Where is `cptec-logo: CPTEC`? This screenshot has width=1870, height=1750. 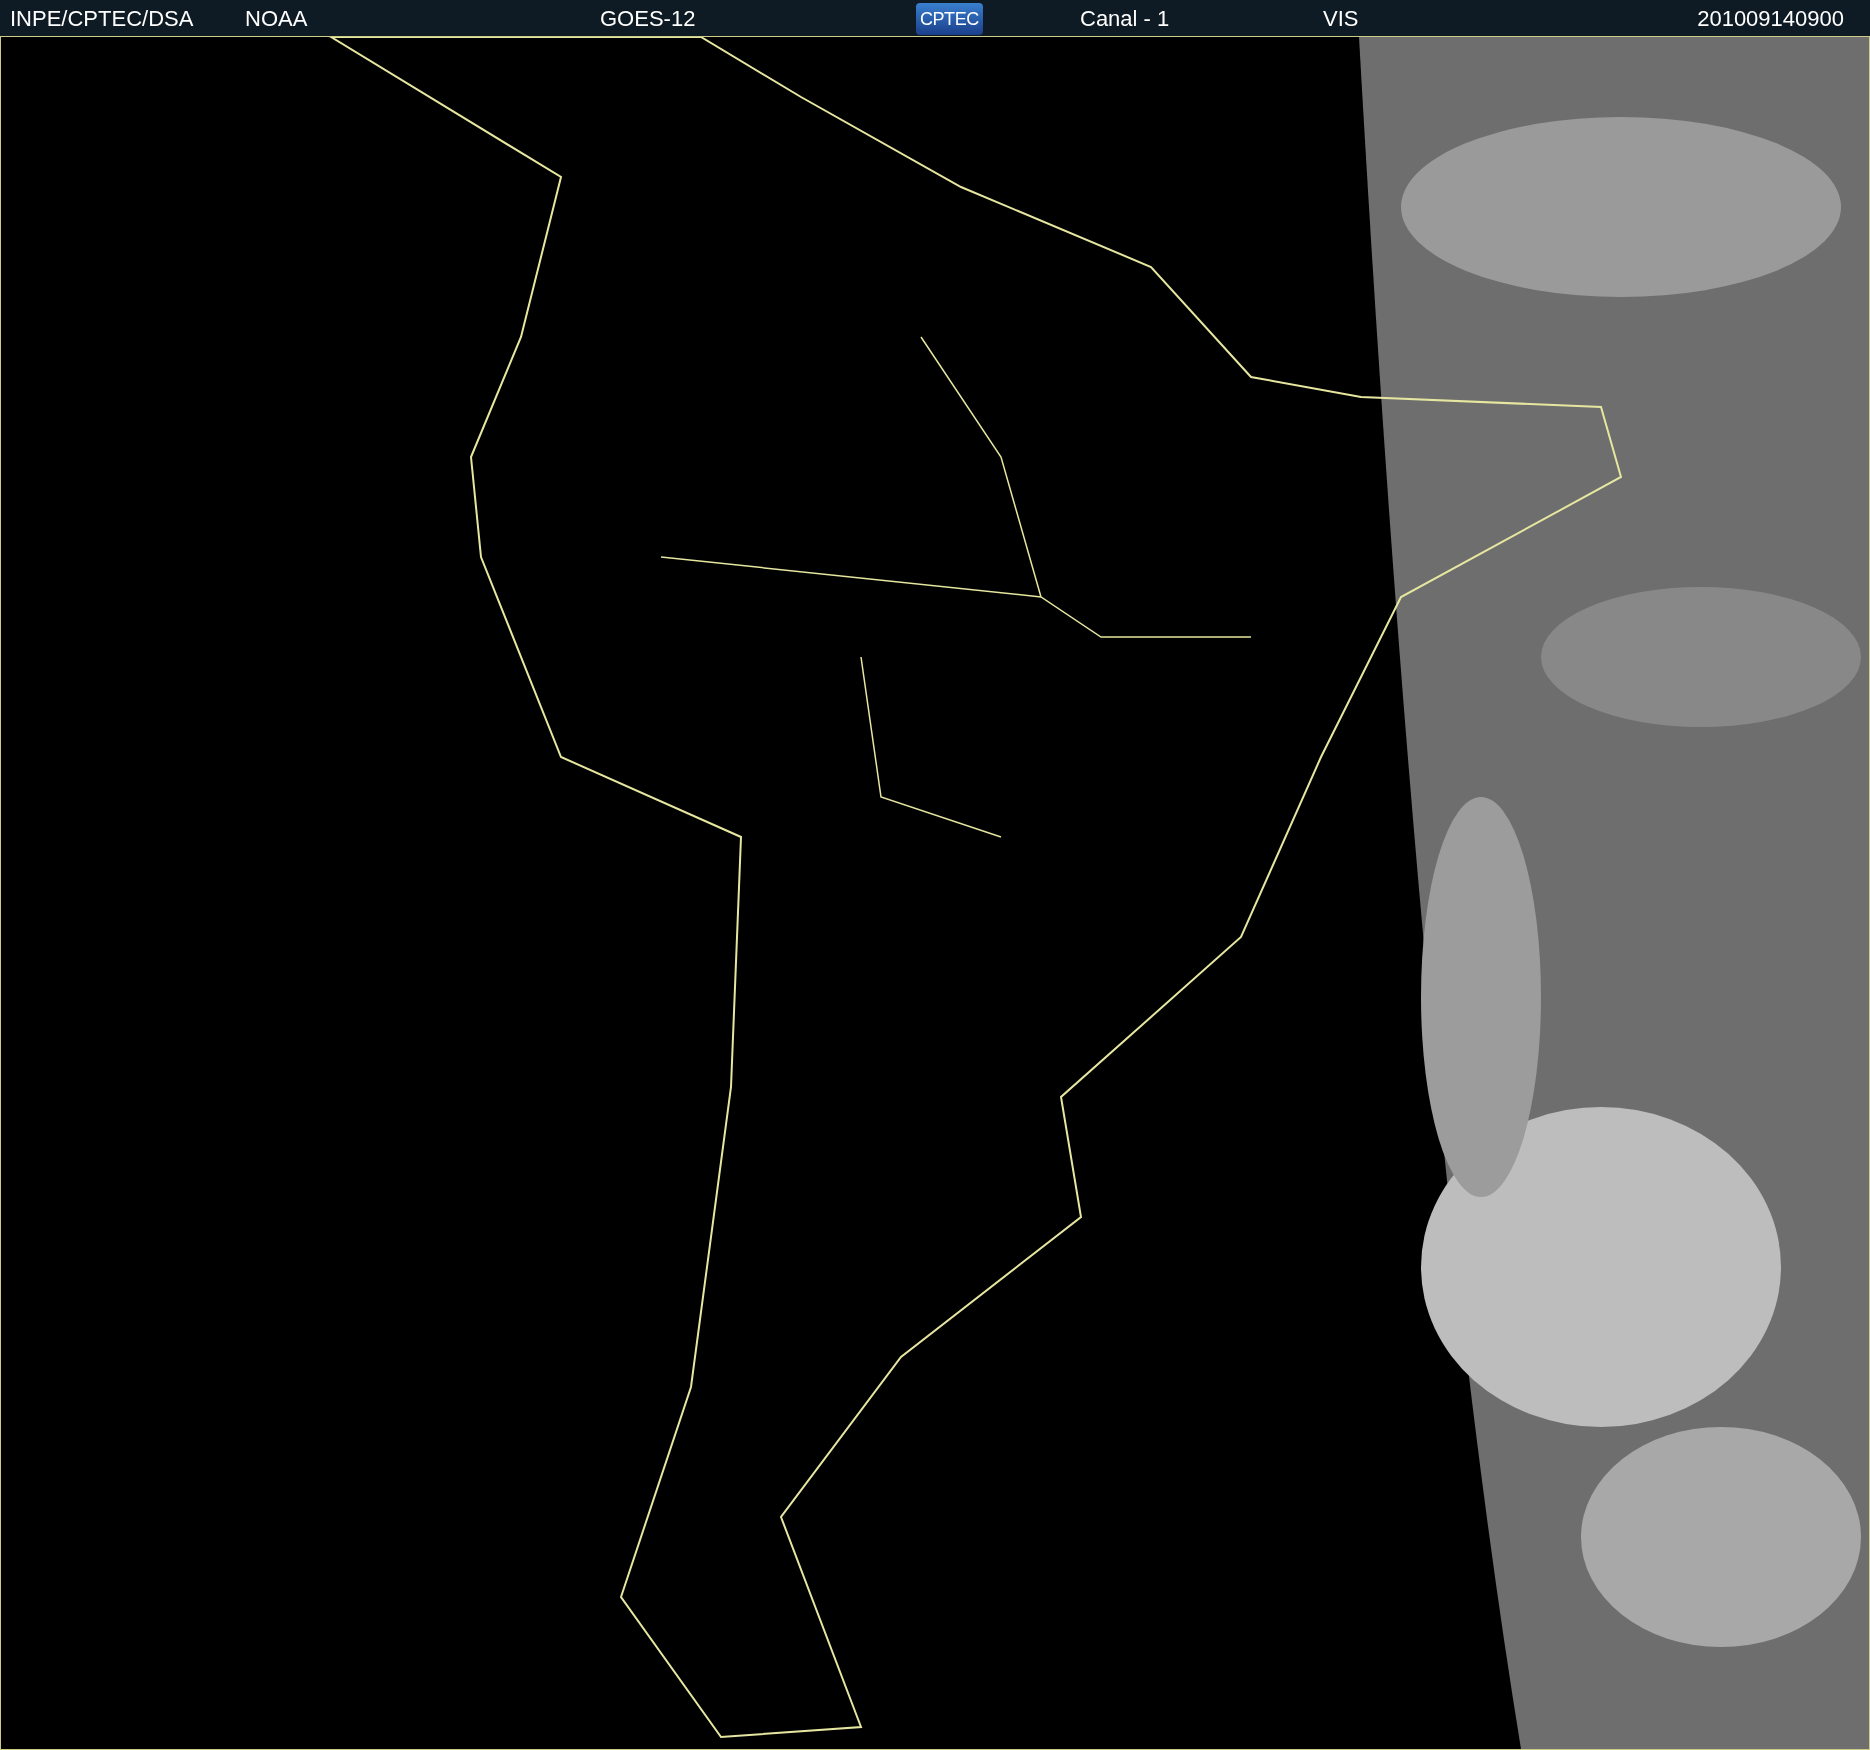
cptec-logo: CPTEC is located at coordinates (949, 19).